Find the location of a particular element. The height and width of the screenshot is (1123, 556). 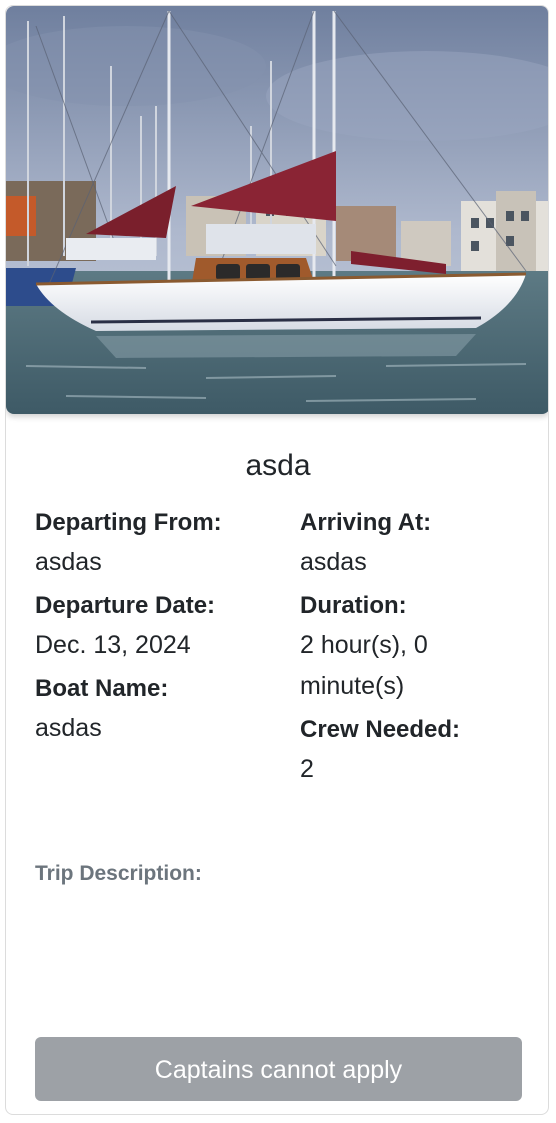

departing-from-value: asdas is located at coordinates (68, 562).